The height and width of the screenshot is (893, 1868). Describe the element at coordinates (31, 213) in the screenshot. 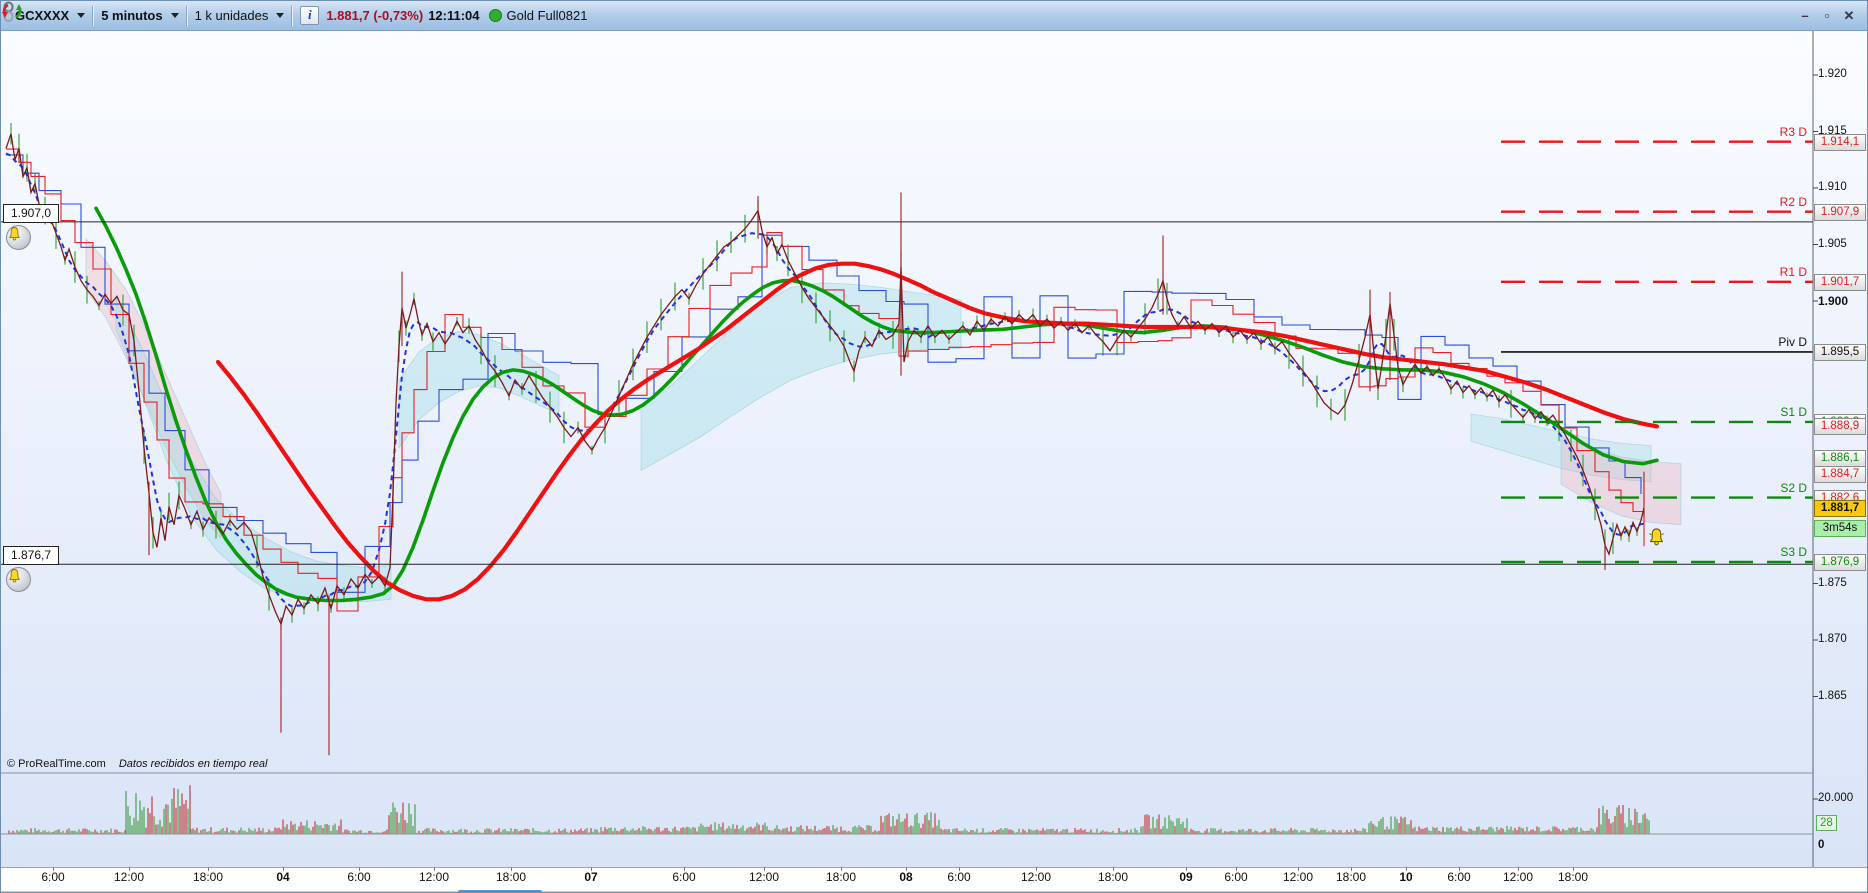

I see `alarm-price-label: 1.907,0` at that location.